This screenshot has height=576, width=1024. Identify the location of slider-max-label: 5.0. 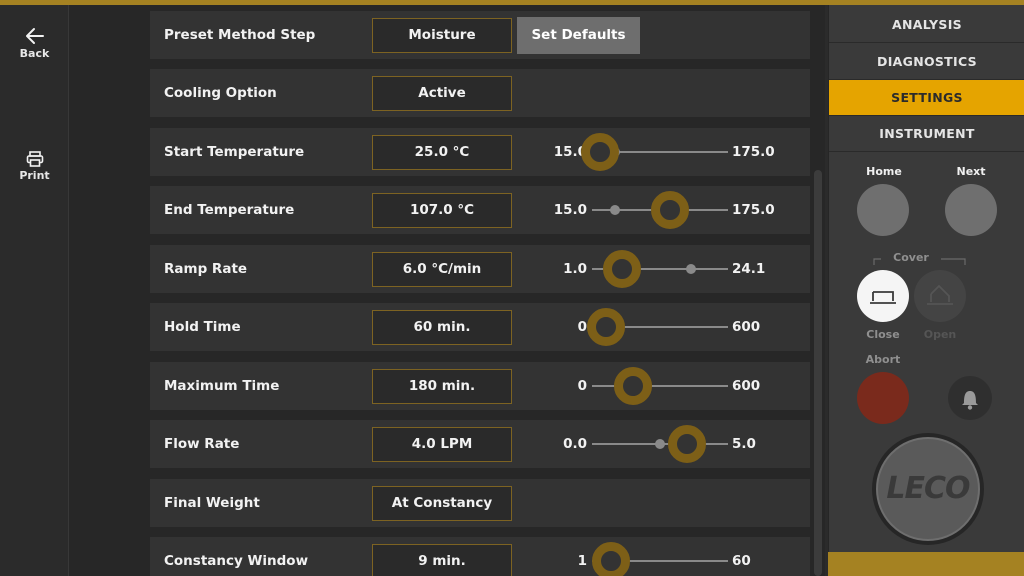
(744, 444).